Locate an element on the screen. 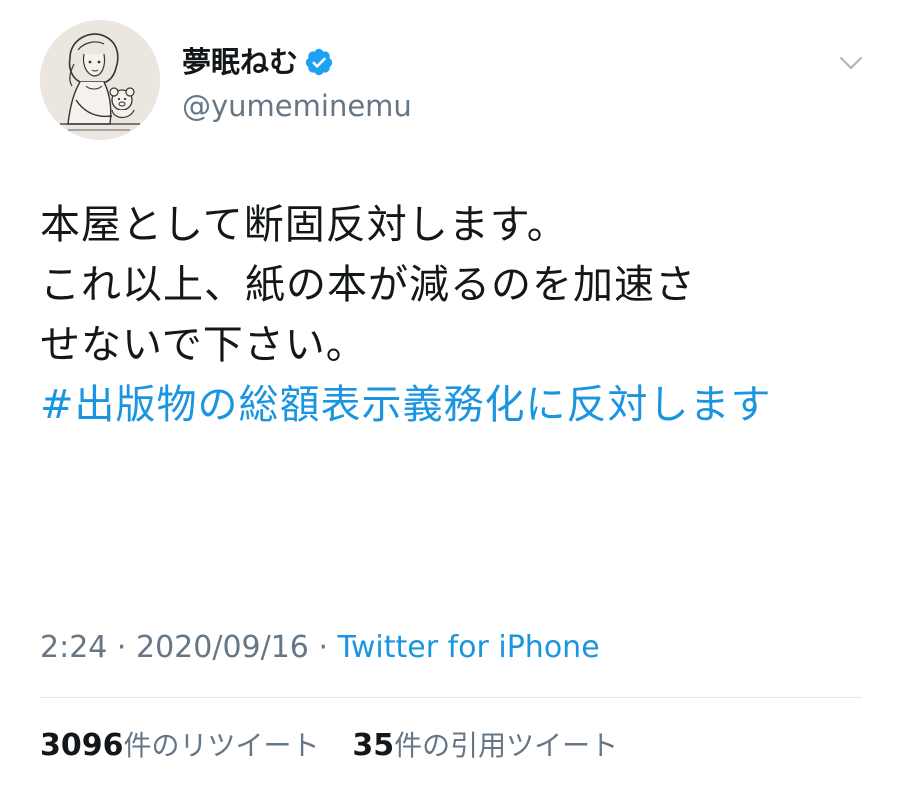  username: @yumeminemu is located at coordinates (297, 106).